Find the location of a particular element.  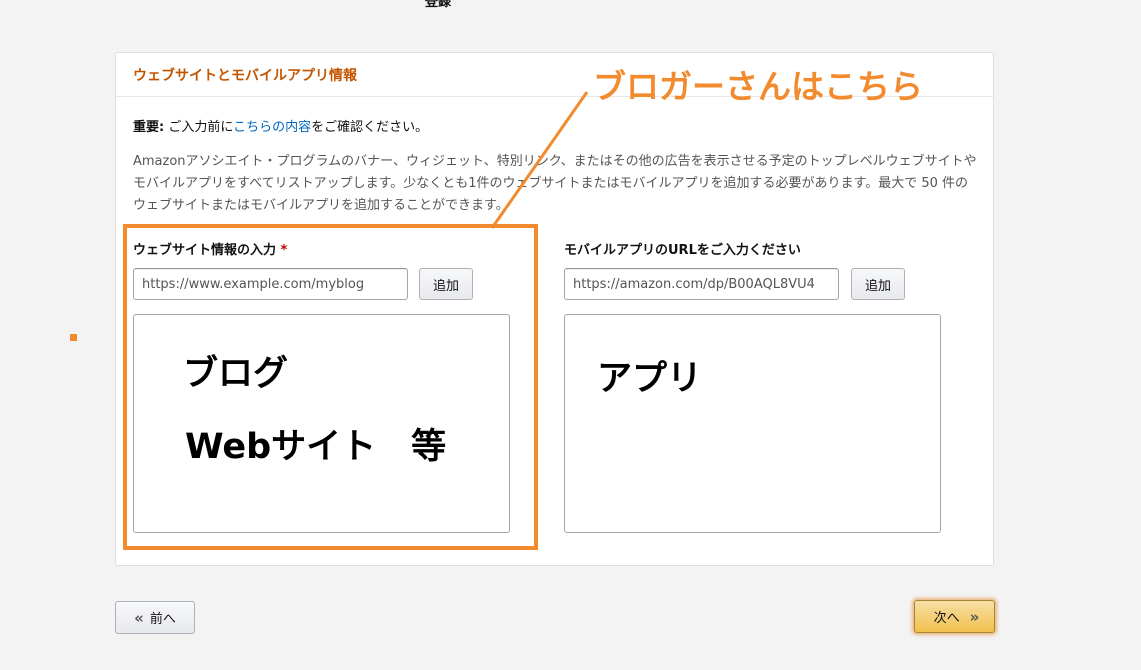

app-url-input is located at coordinates (701, 284).